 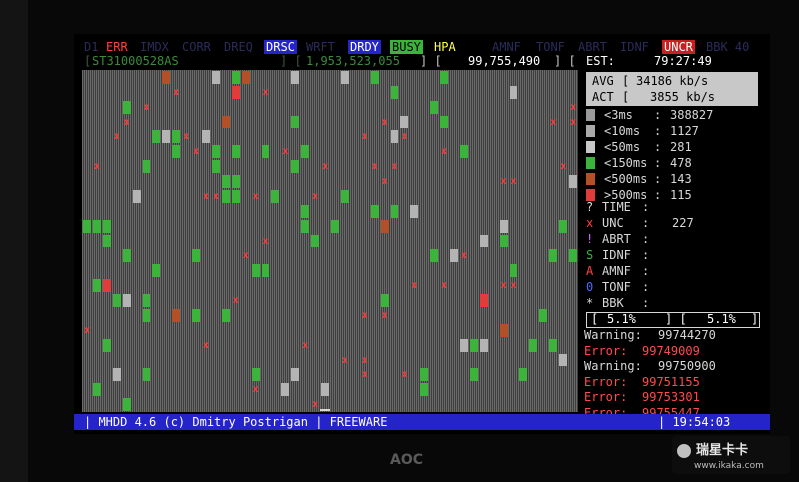 I want to click on header-dim-corr: CORR, so click(x=196, y=47).